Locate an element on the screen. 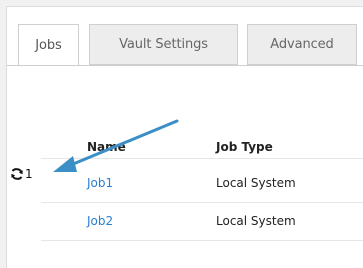 This screenshot has height=268, width=363. tab-advanced: Advanced is located at coordinates (302, 44).